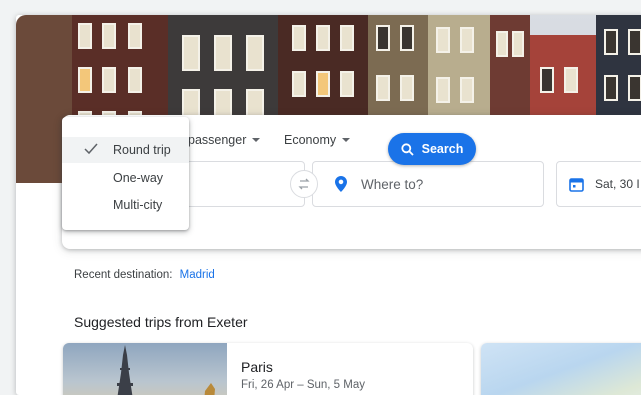 This screenshot has width=641, height=395. Describe the element at coordinates (392, 184) in the screenshot. I see `destination-placeholder: Where to?` at that location.